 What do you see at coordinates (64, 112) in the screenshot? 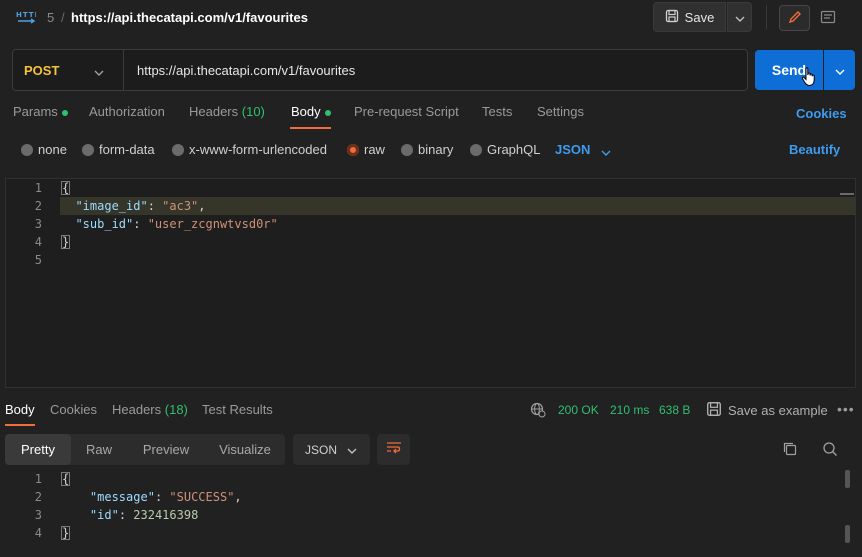
I see `params-indicator-dot` at bounding box center [64, 112].